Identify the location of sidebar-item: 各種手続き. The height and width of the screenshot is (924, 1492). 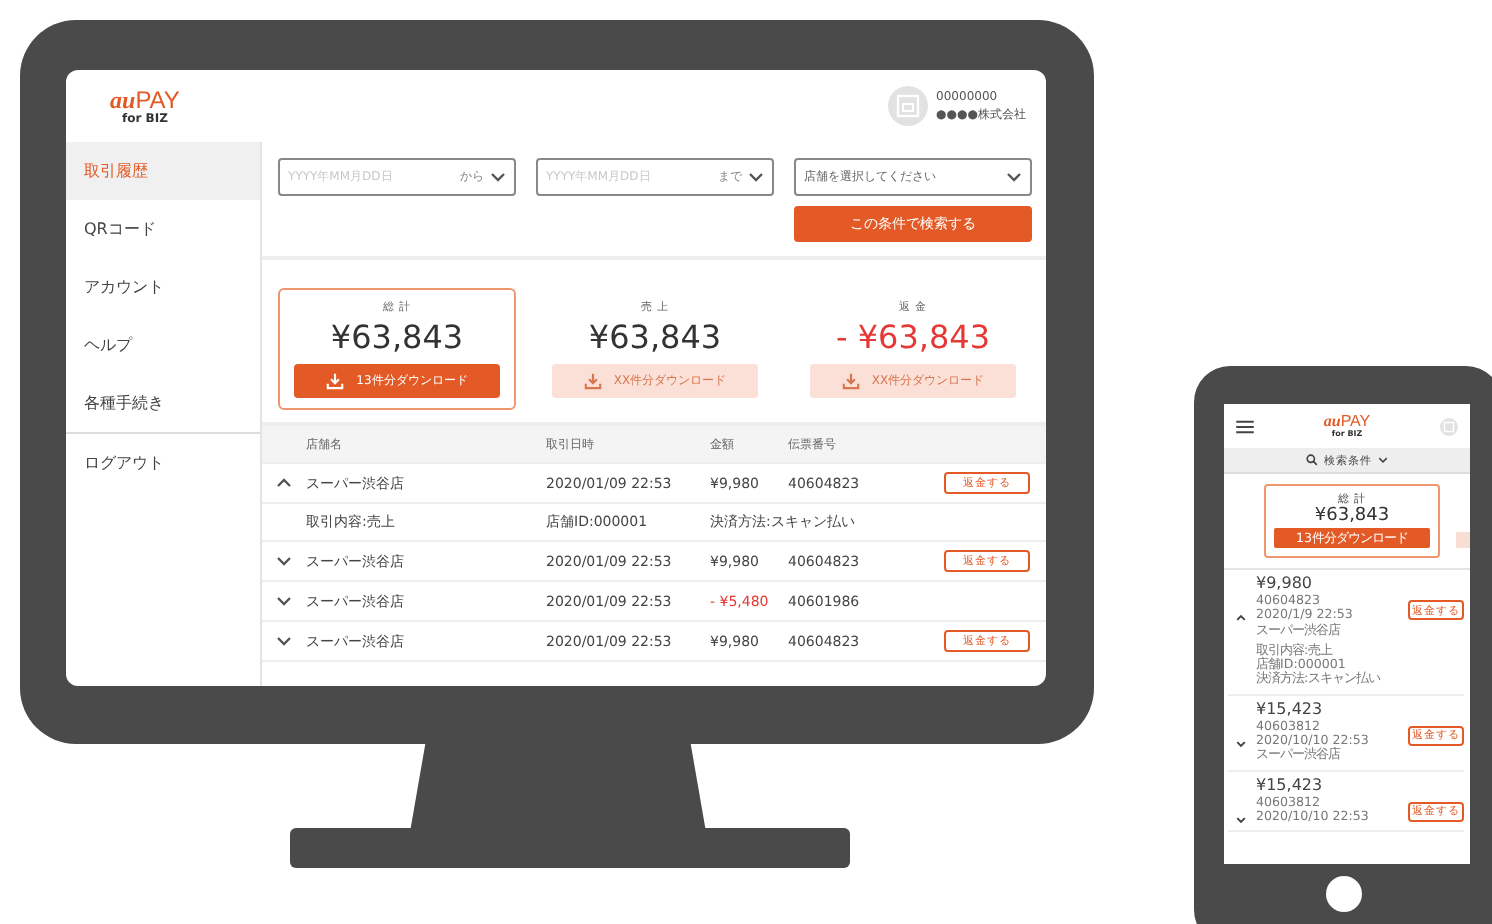
(163, 403).